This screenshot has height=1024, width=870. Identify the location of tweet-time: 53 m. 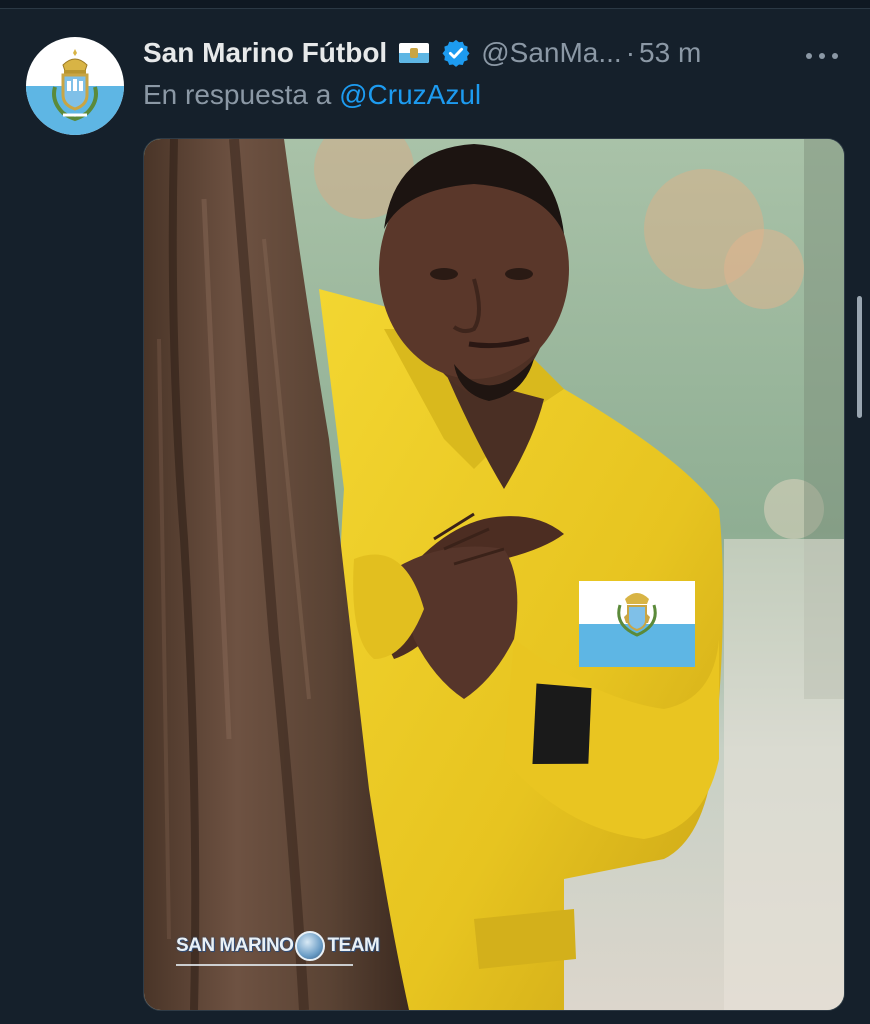
(670, 53).